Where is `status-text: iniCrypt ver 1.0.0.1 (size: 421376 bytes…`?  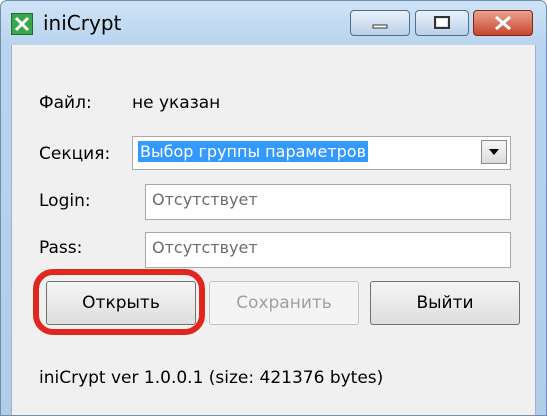 status-text: iniCrypt ver 1.0.0.1 (size: 421376 bytes… is located at coordinates (211, 378).